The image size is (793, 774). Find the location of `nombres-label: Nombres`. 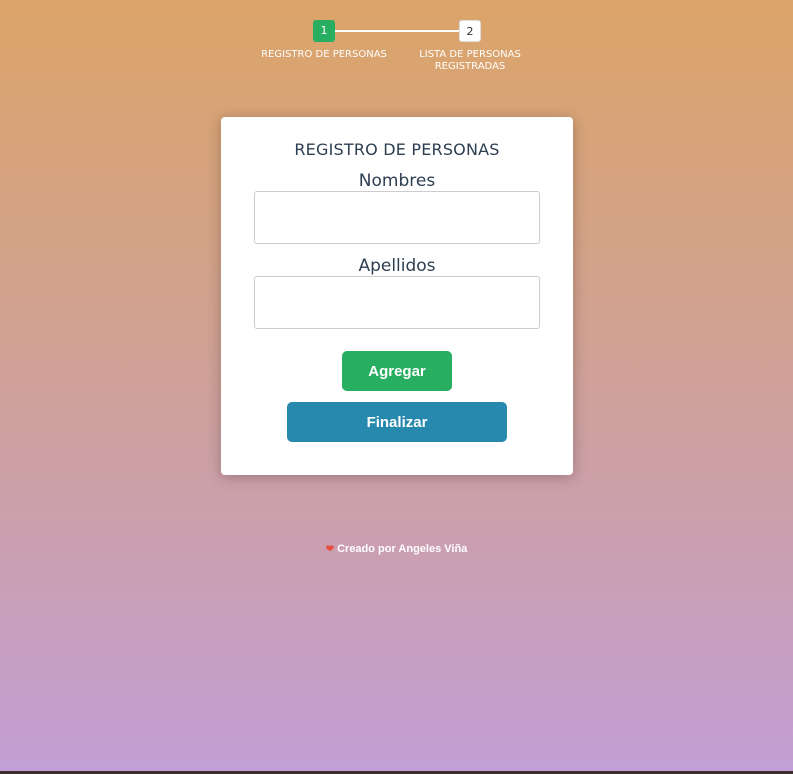

nombres-label: Nombres is located at coordinates (397, 181).